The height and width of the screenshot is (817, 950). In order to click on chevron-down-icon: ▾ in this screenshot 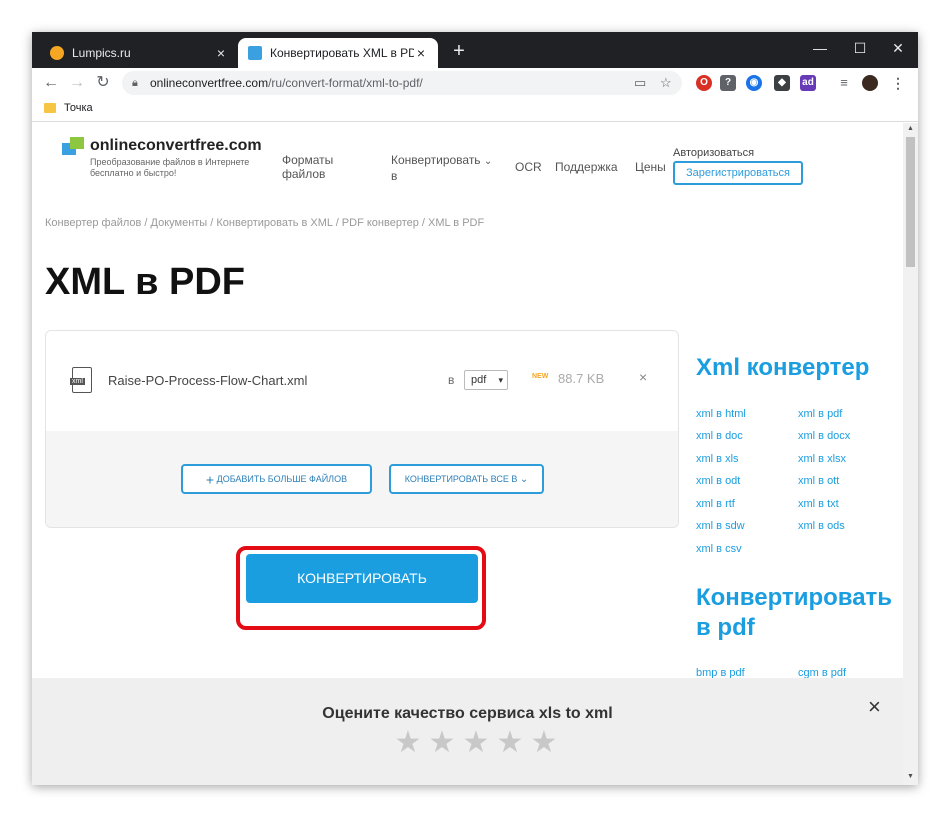, I will do `click(500, 380)`.